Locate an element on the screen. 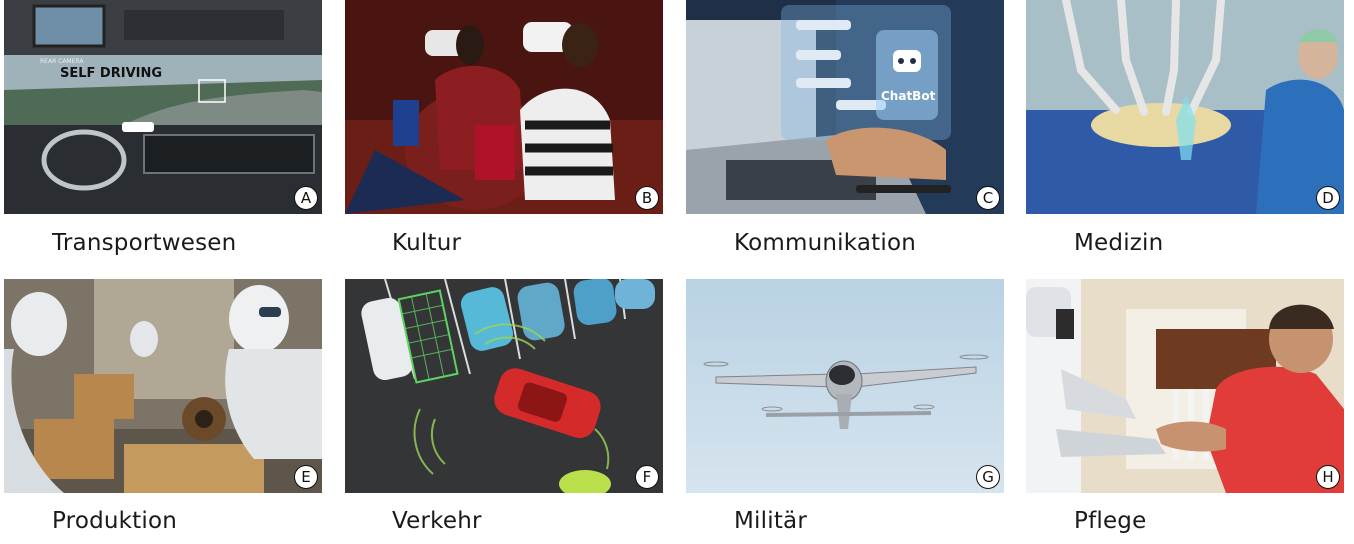 Image resolution: width=1354 pixels, height=544 pixels. image-kommunikation: ChatBot C is located at coordinates (845, 107).